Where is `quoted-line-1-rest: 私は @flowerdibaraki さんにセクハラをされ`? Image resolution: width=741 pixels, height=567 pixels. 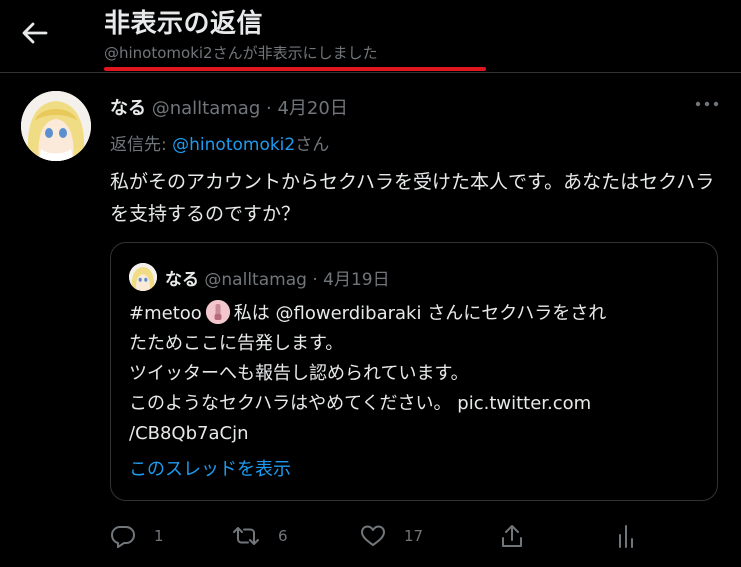
quoted-line-1-rest: 私は @flowerdibaraki さんにセクハラをされ is located at coordinates (420, 313).